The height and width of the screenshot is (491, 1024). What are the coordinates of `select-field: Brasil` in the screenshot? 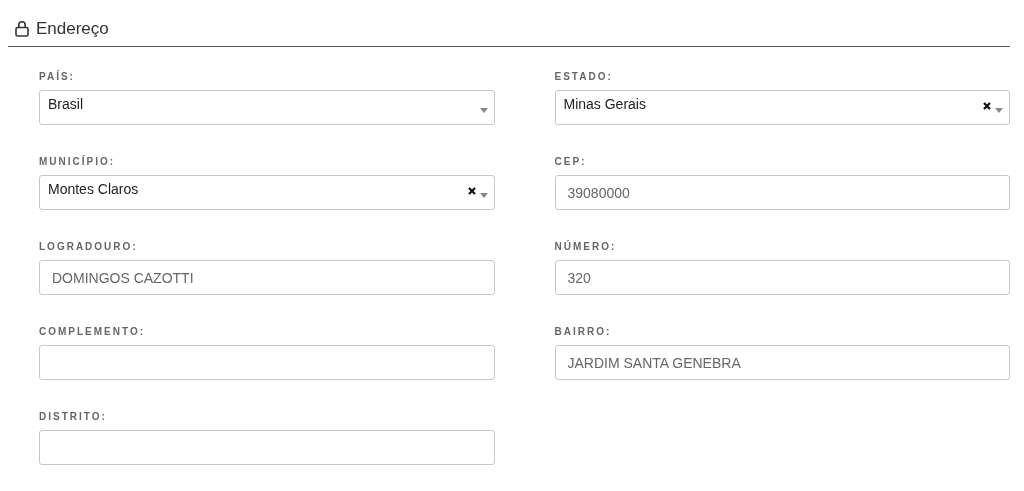 It's located at (267, 107).